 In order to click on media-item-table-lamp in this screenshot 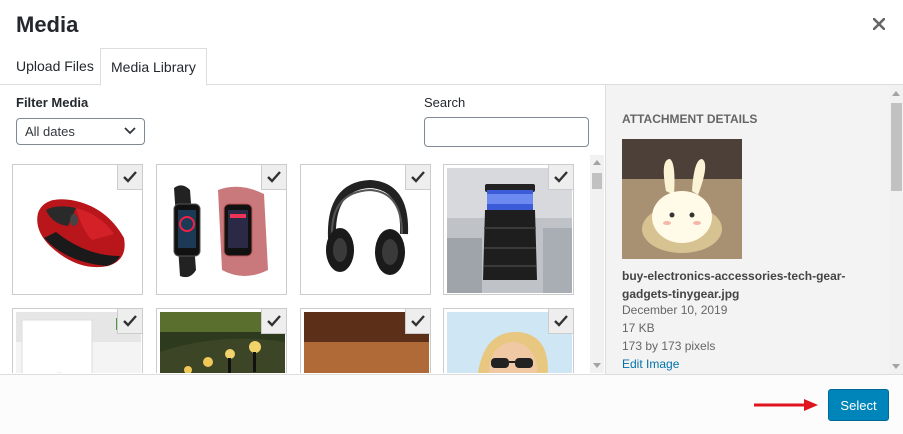, I will do `click(365, 340)`.